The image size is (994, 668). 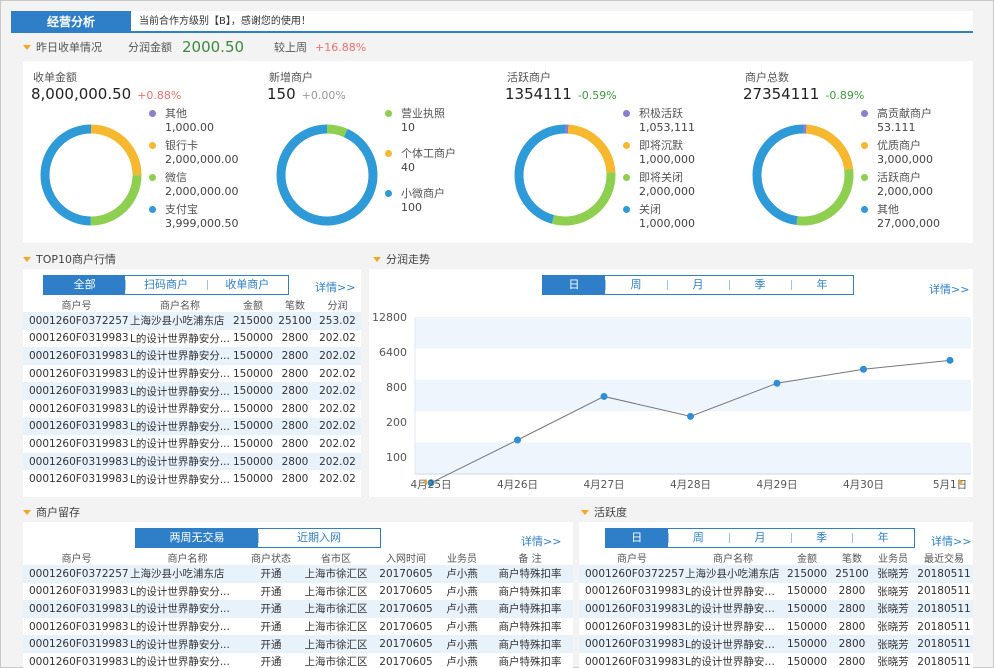 What do you see at coordinates (760, 285) in the screenshot?
I see `trend-tab: 季` at bounding box center [760, 285].